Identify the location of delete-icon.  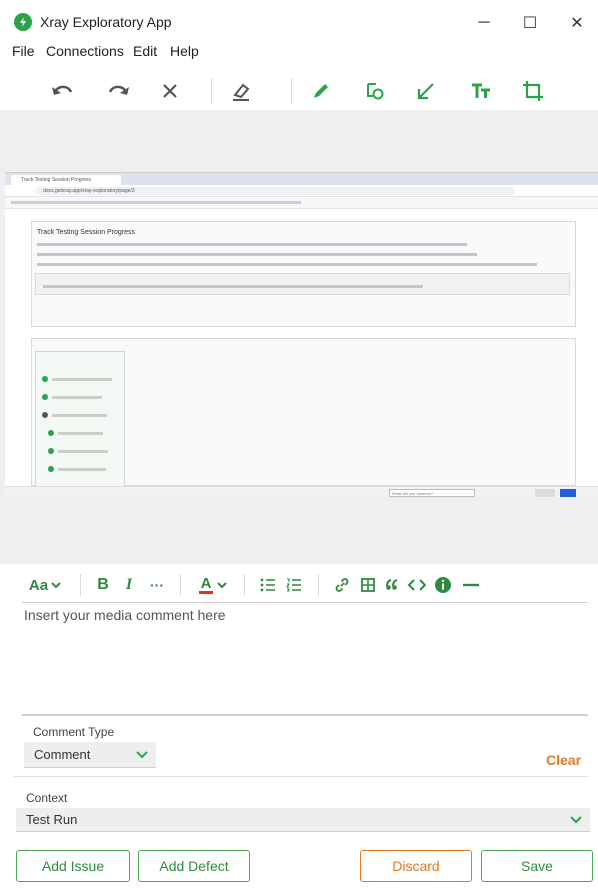
(170, 91).